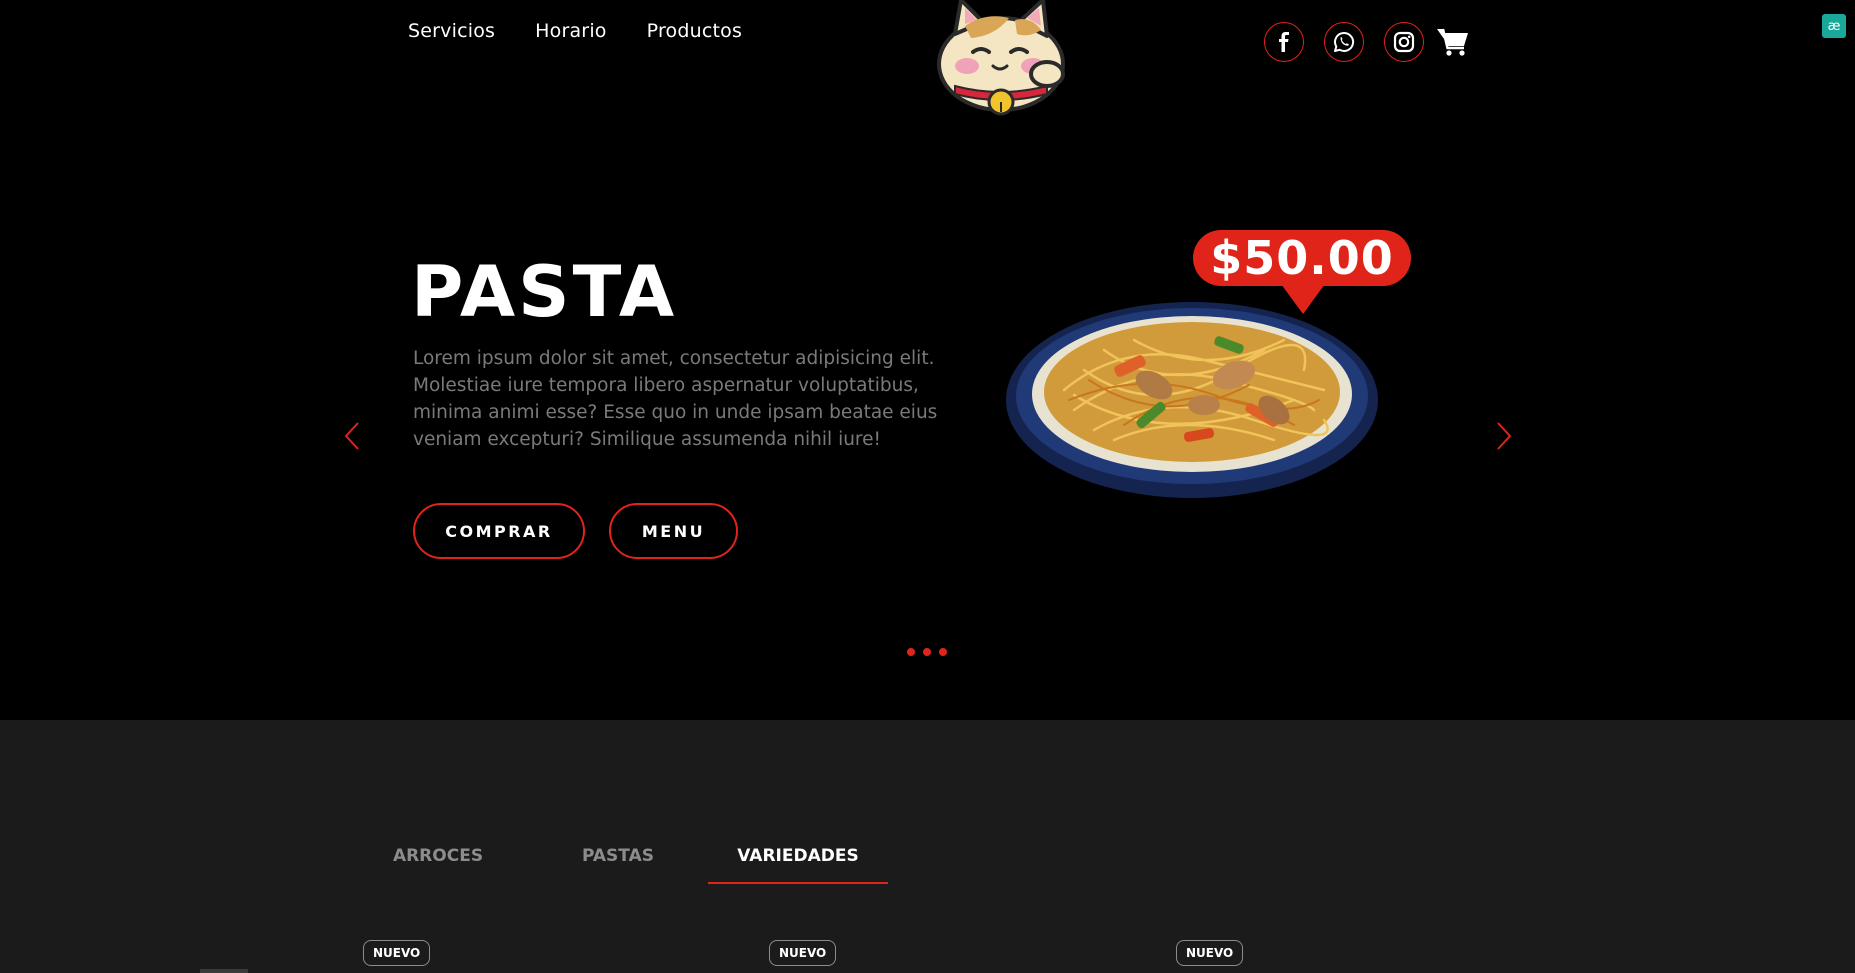 The height and width of the screenshot is (973, 1855). I want to click on tab-pastas: PASTAS, so click(618, 863).